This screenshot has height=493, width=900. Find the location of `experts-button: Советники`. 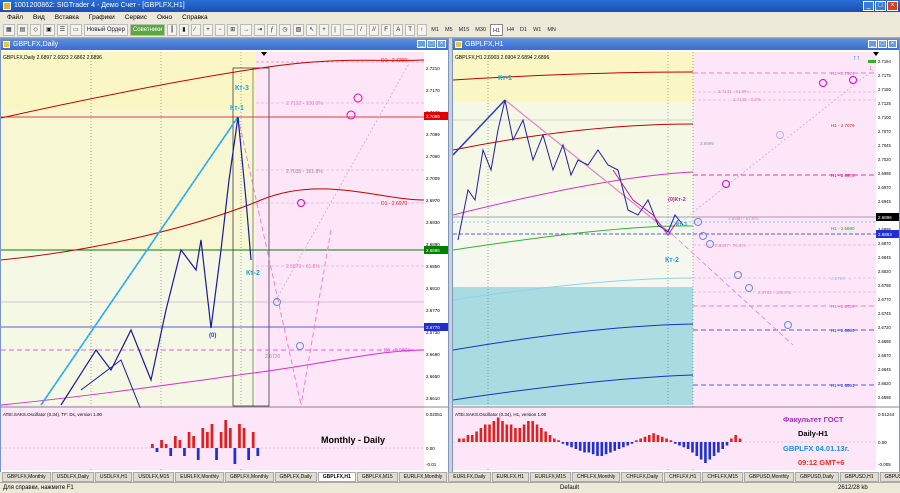

experts-button: Советники is located at coordinates (147, 29).